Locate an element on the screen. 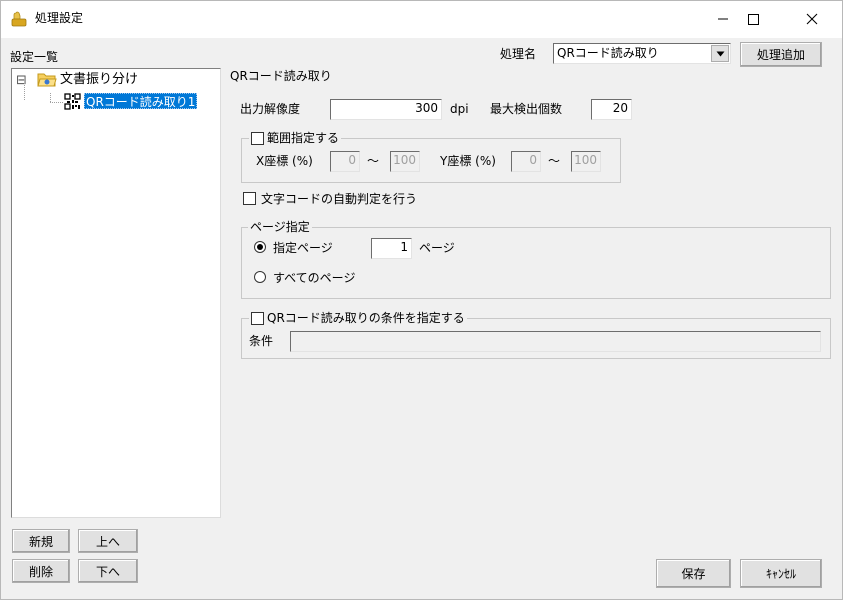  x-from-input: 0 is located at coordinates (345, 161).